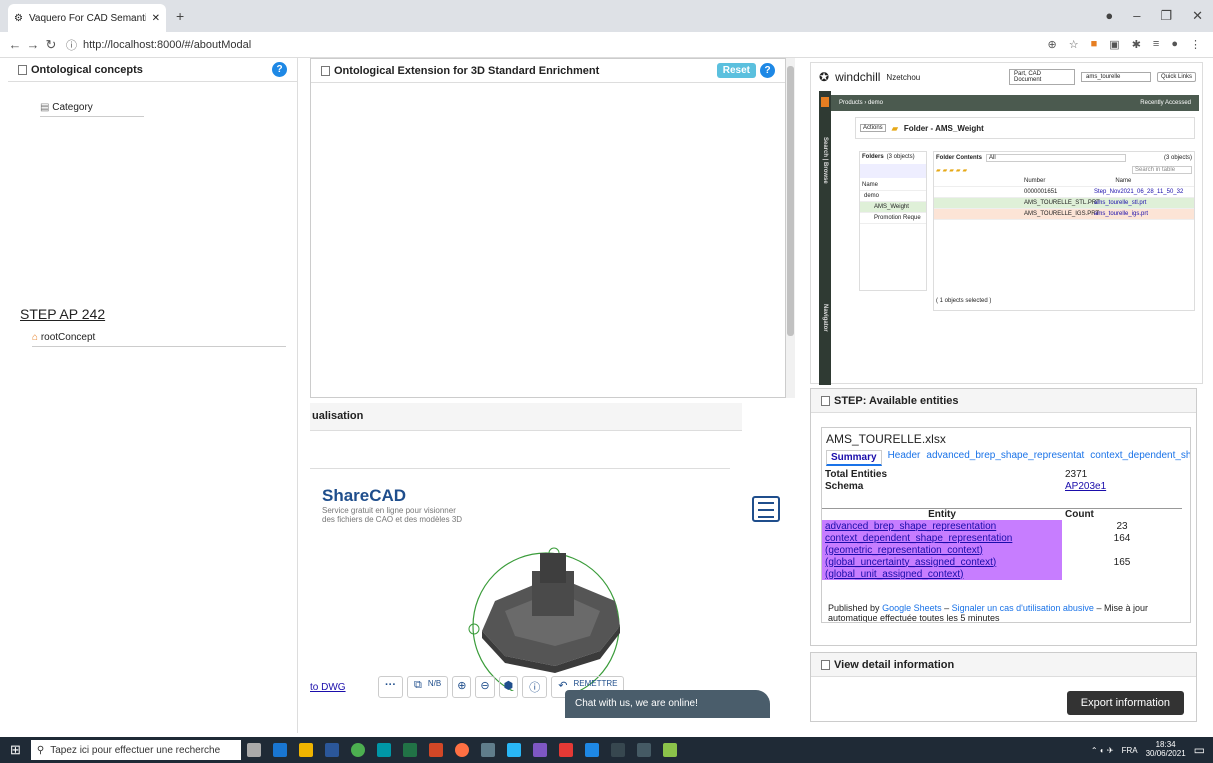 The width and height of the screenshot is (1213, 763). Describe the element at coordinates (435, 750) in the screenshot. I see `powerpoint-icon` at that location.